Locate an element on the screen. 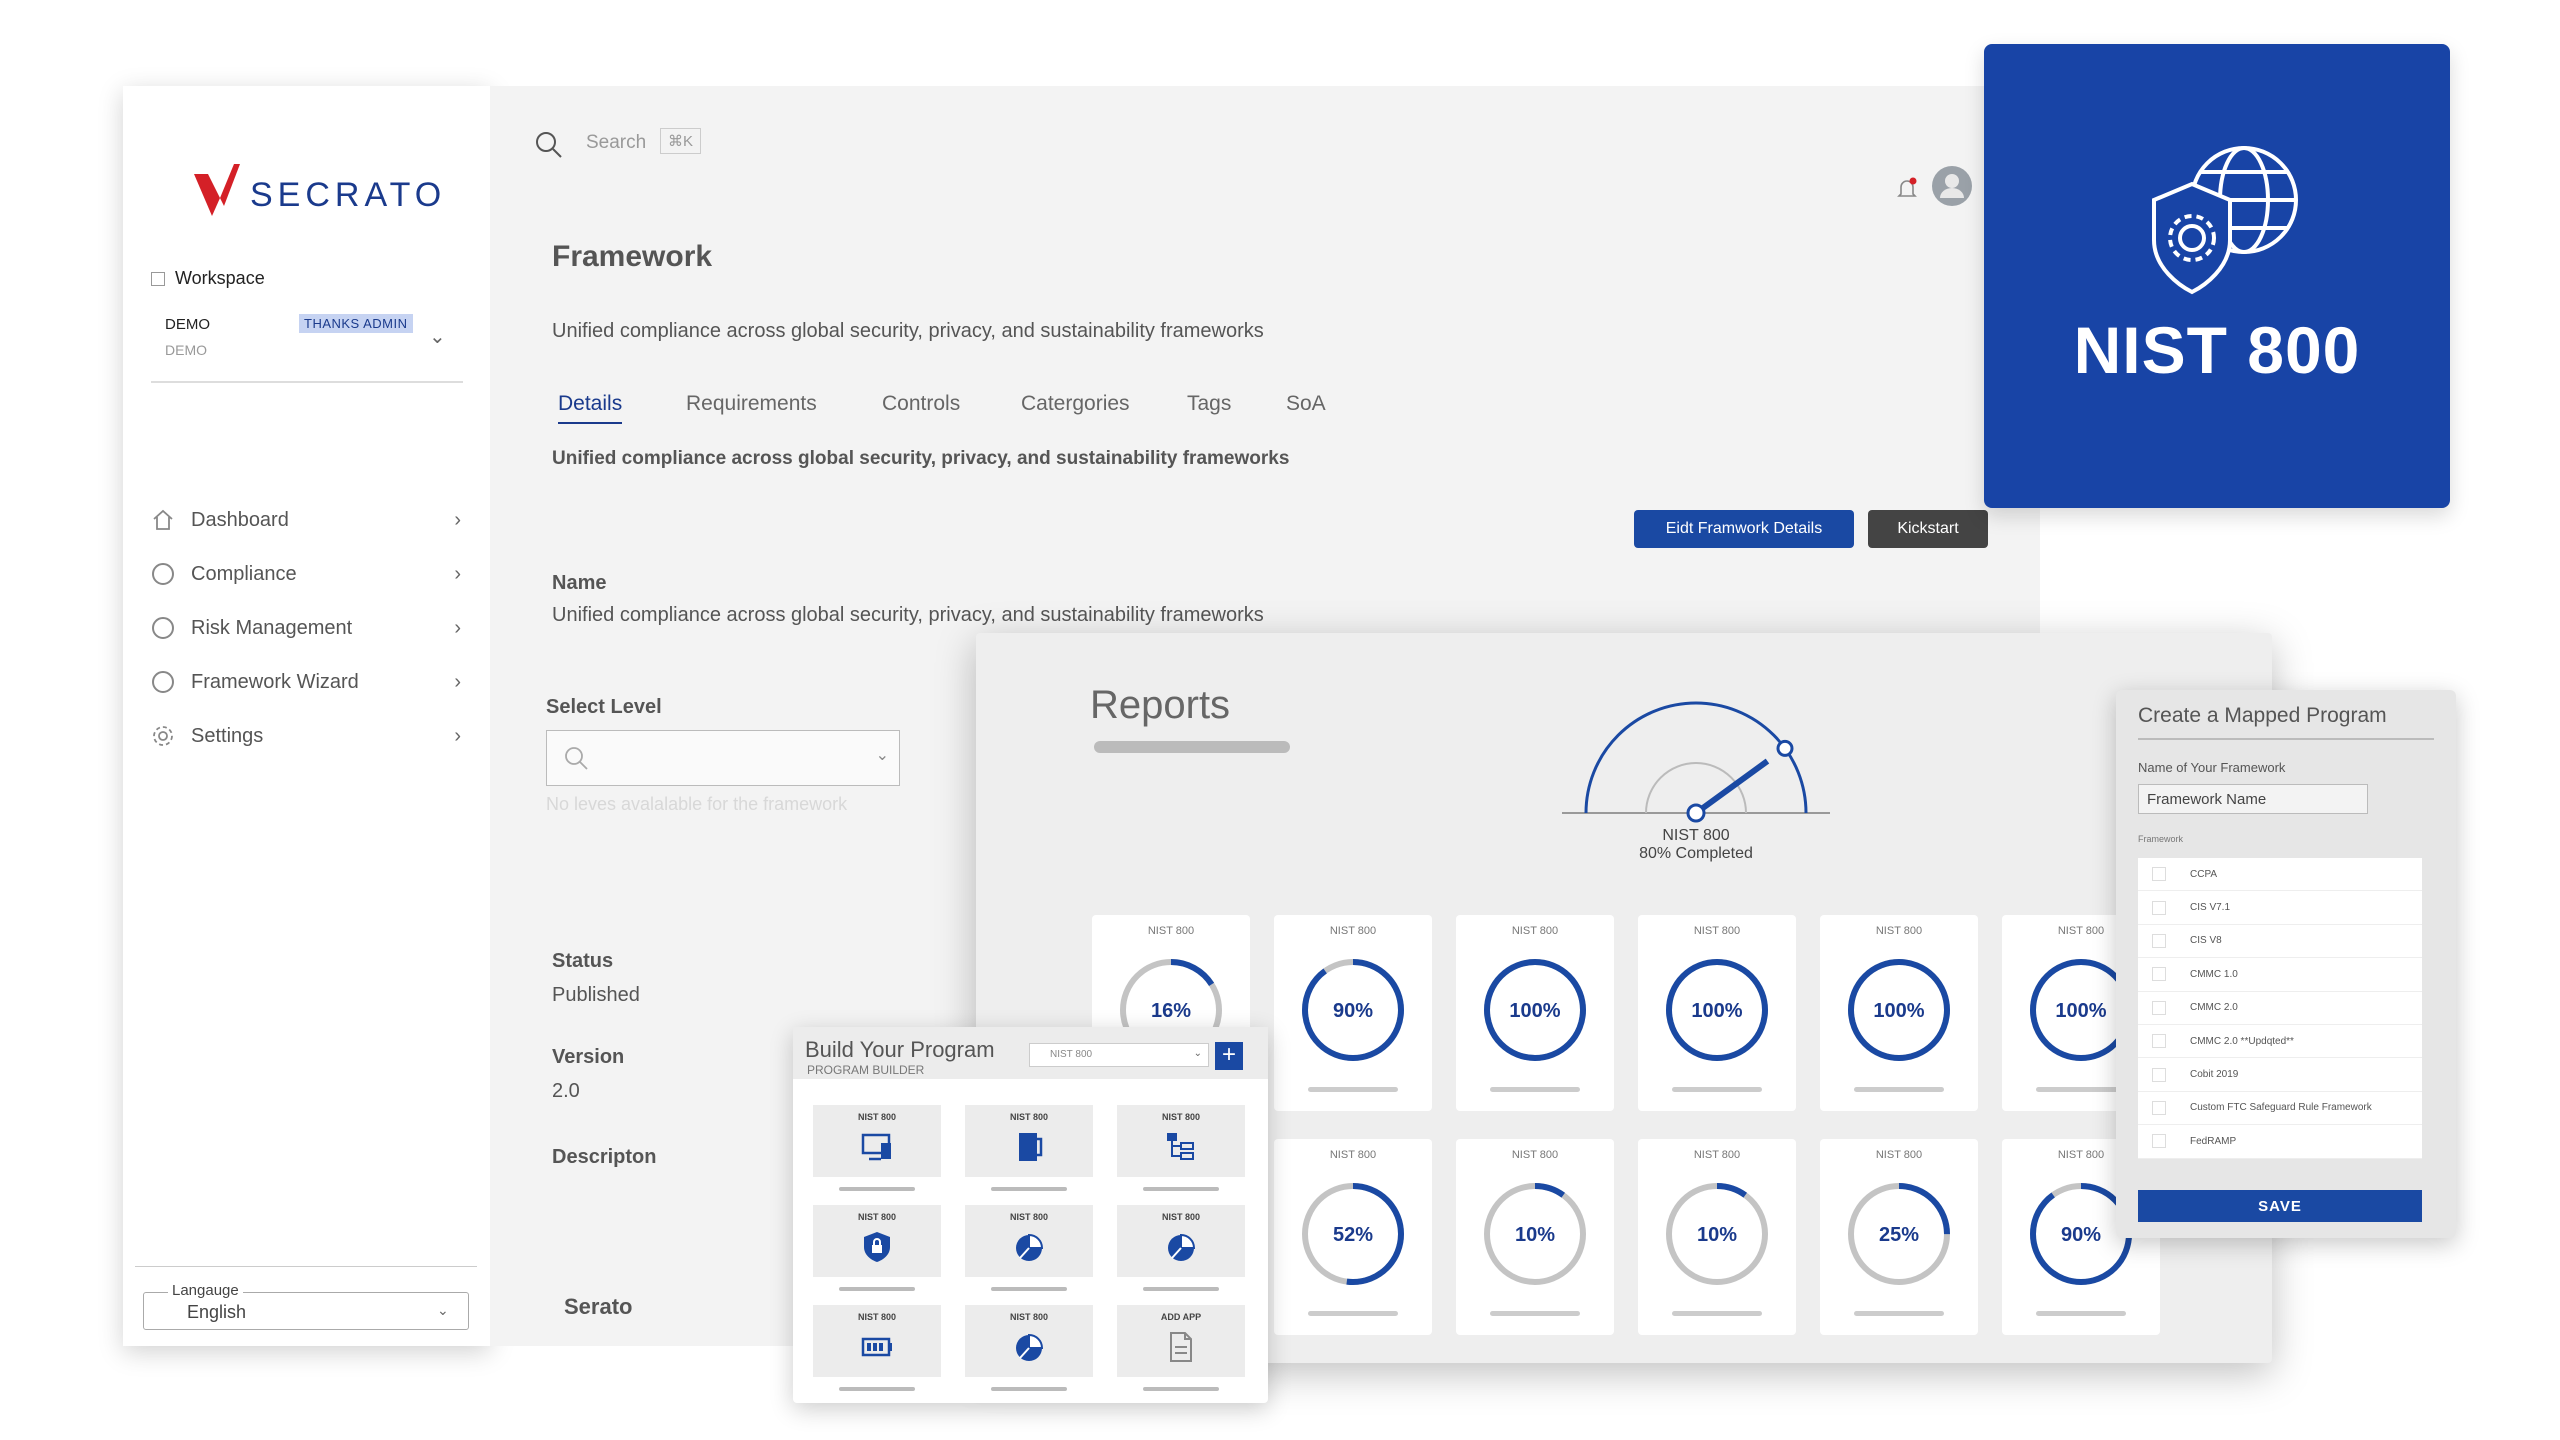 The height and width of the screenshot is (1440, 2560). sidebar-divider is located at coordinates (307, 382).